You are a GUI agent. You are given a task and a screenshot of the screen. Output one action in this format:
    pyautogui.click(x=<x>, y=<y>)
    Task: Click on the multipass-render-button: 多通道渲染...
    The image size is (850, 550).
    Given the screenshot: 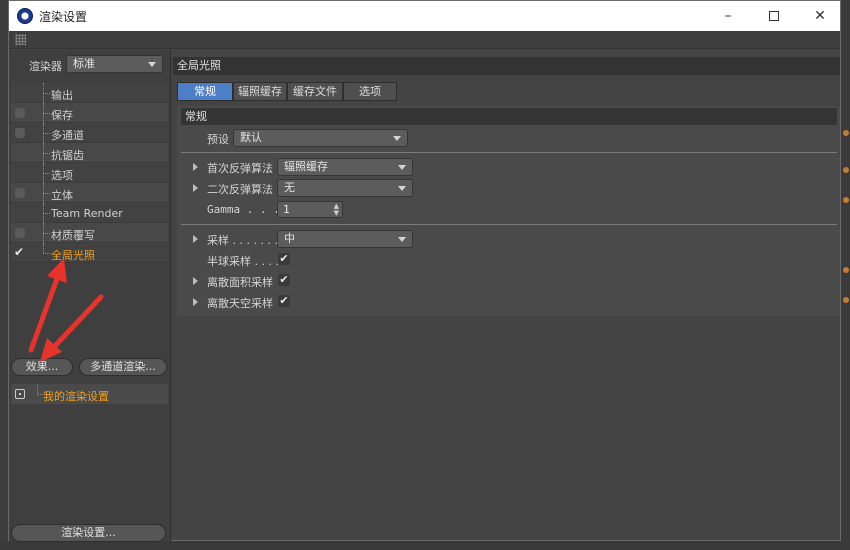 What is the action you would take?
    pyautogui.click(x=123, y=367)
    